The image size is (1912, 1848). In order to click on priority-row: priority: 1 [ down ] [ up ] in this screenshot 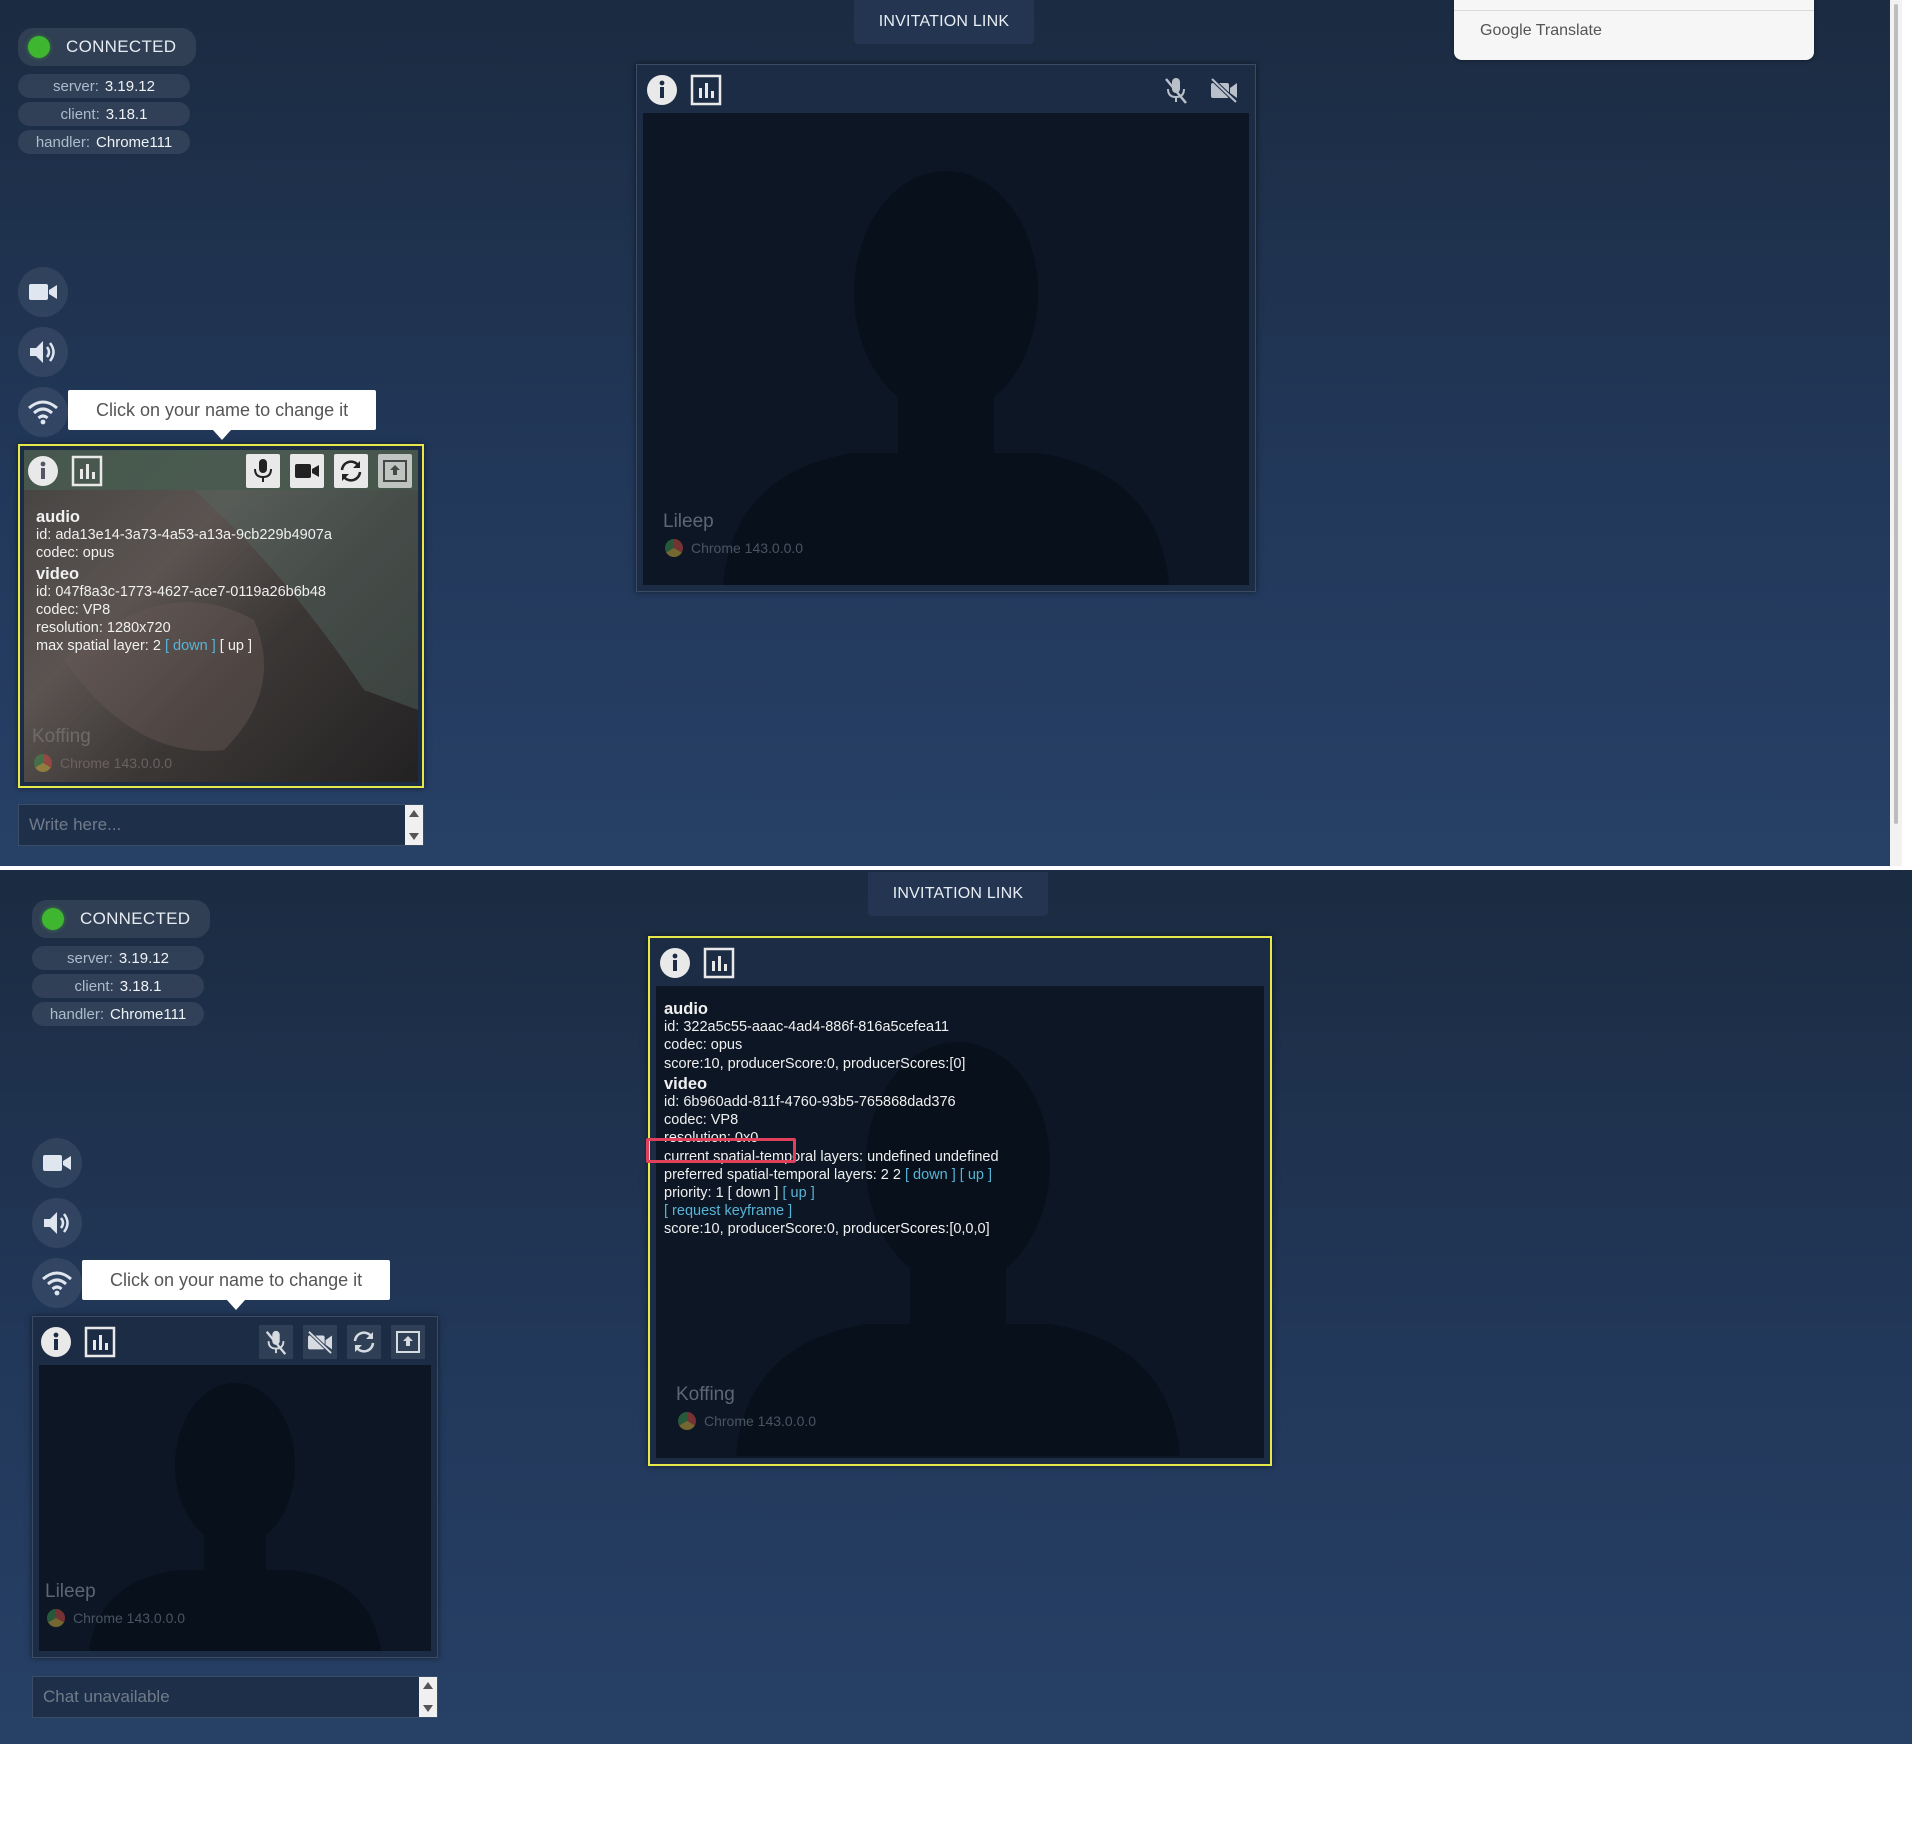, I will do `click(739, 1193)`.